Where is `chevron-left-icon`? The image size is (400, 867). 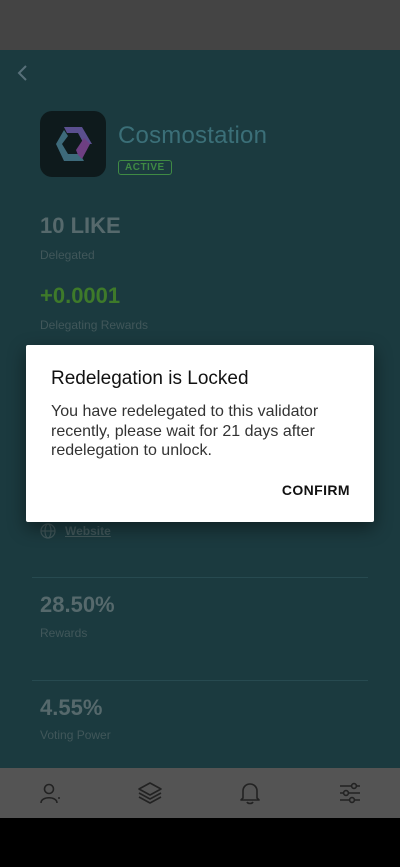 chevron-left-icon is located at coordinates (22, 73).